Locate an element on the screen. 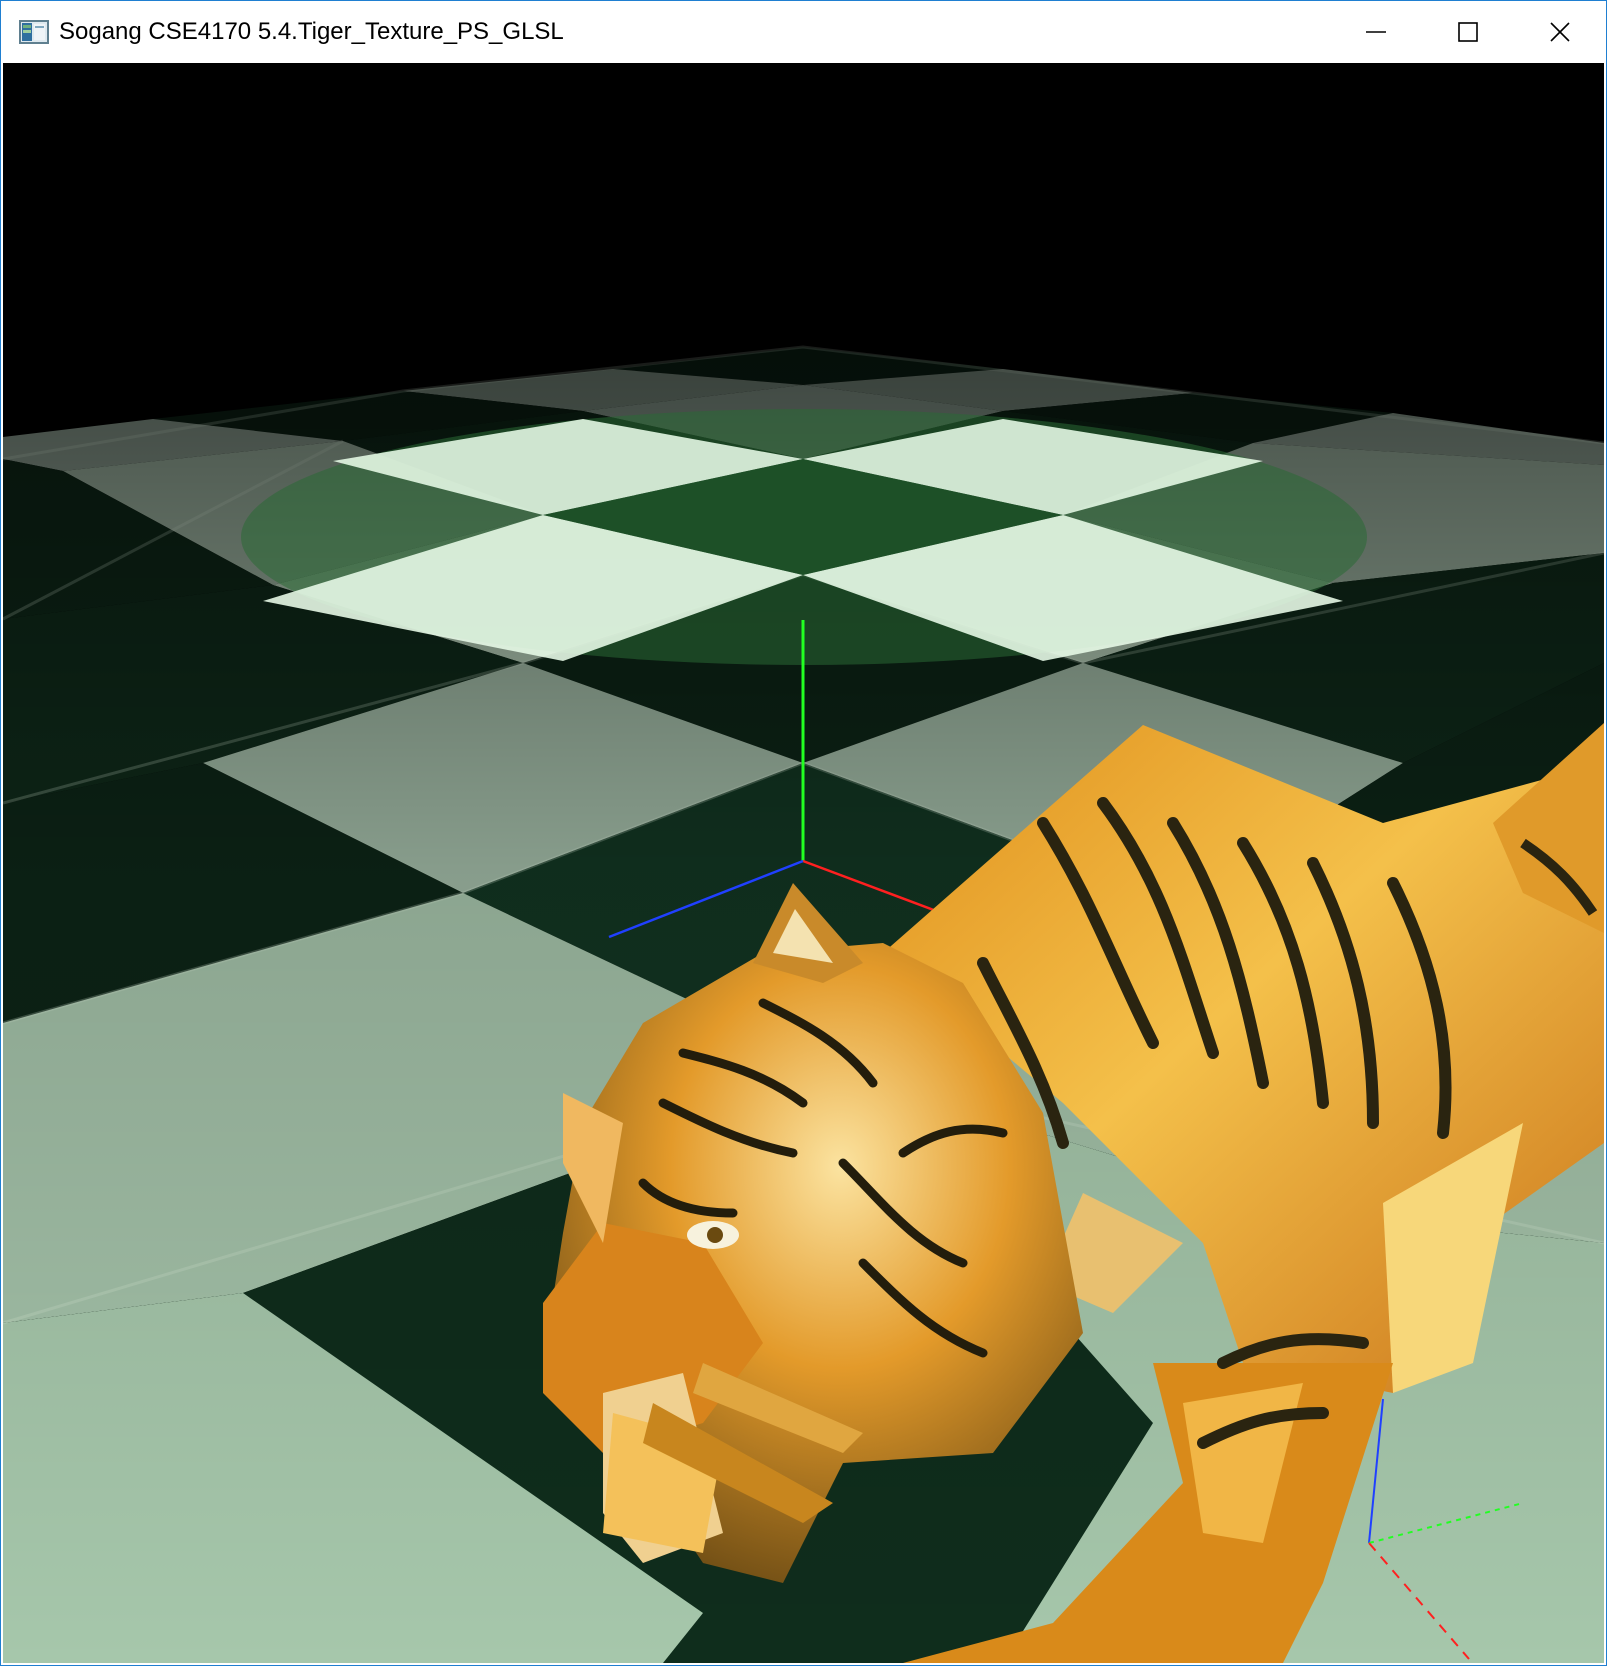 The image size is (1607, 1666). maximize-button is located at coordinates (1468, 32).